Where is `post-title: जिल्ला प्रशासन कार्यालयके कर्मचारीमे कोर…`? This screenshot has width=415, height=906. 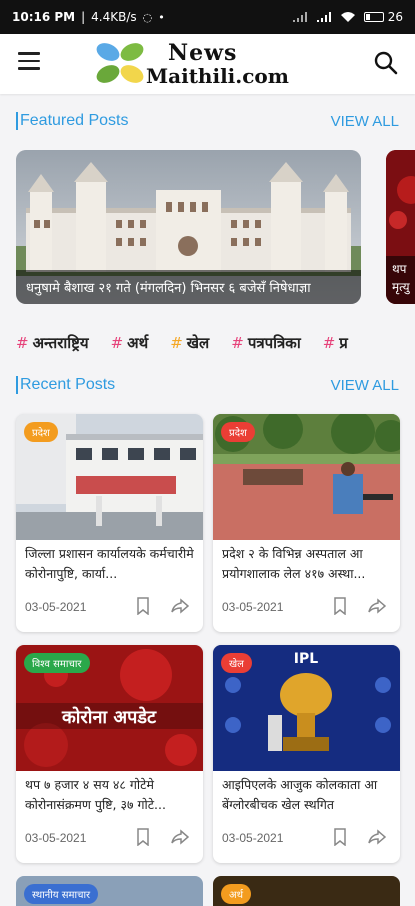 post-title: जिल्ला प्रशासन कार्यालयके कर्मचारीमे कोर… is located at coordinates (109, 563).